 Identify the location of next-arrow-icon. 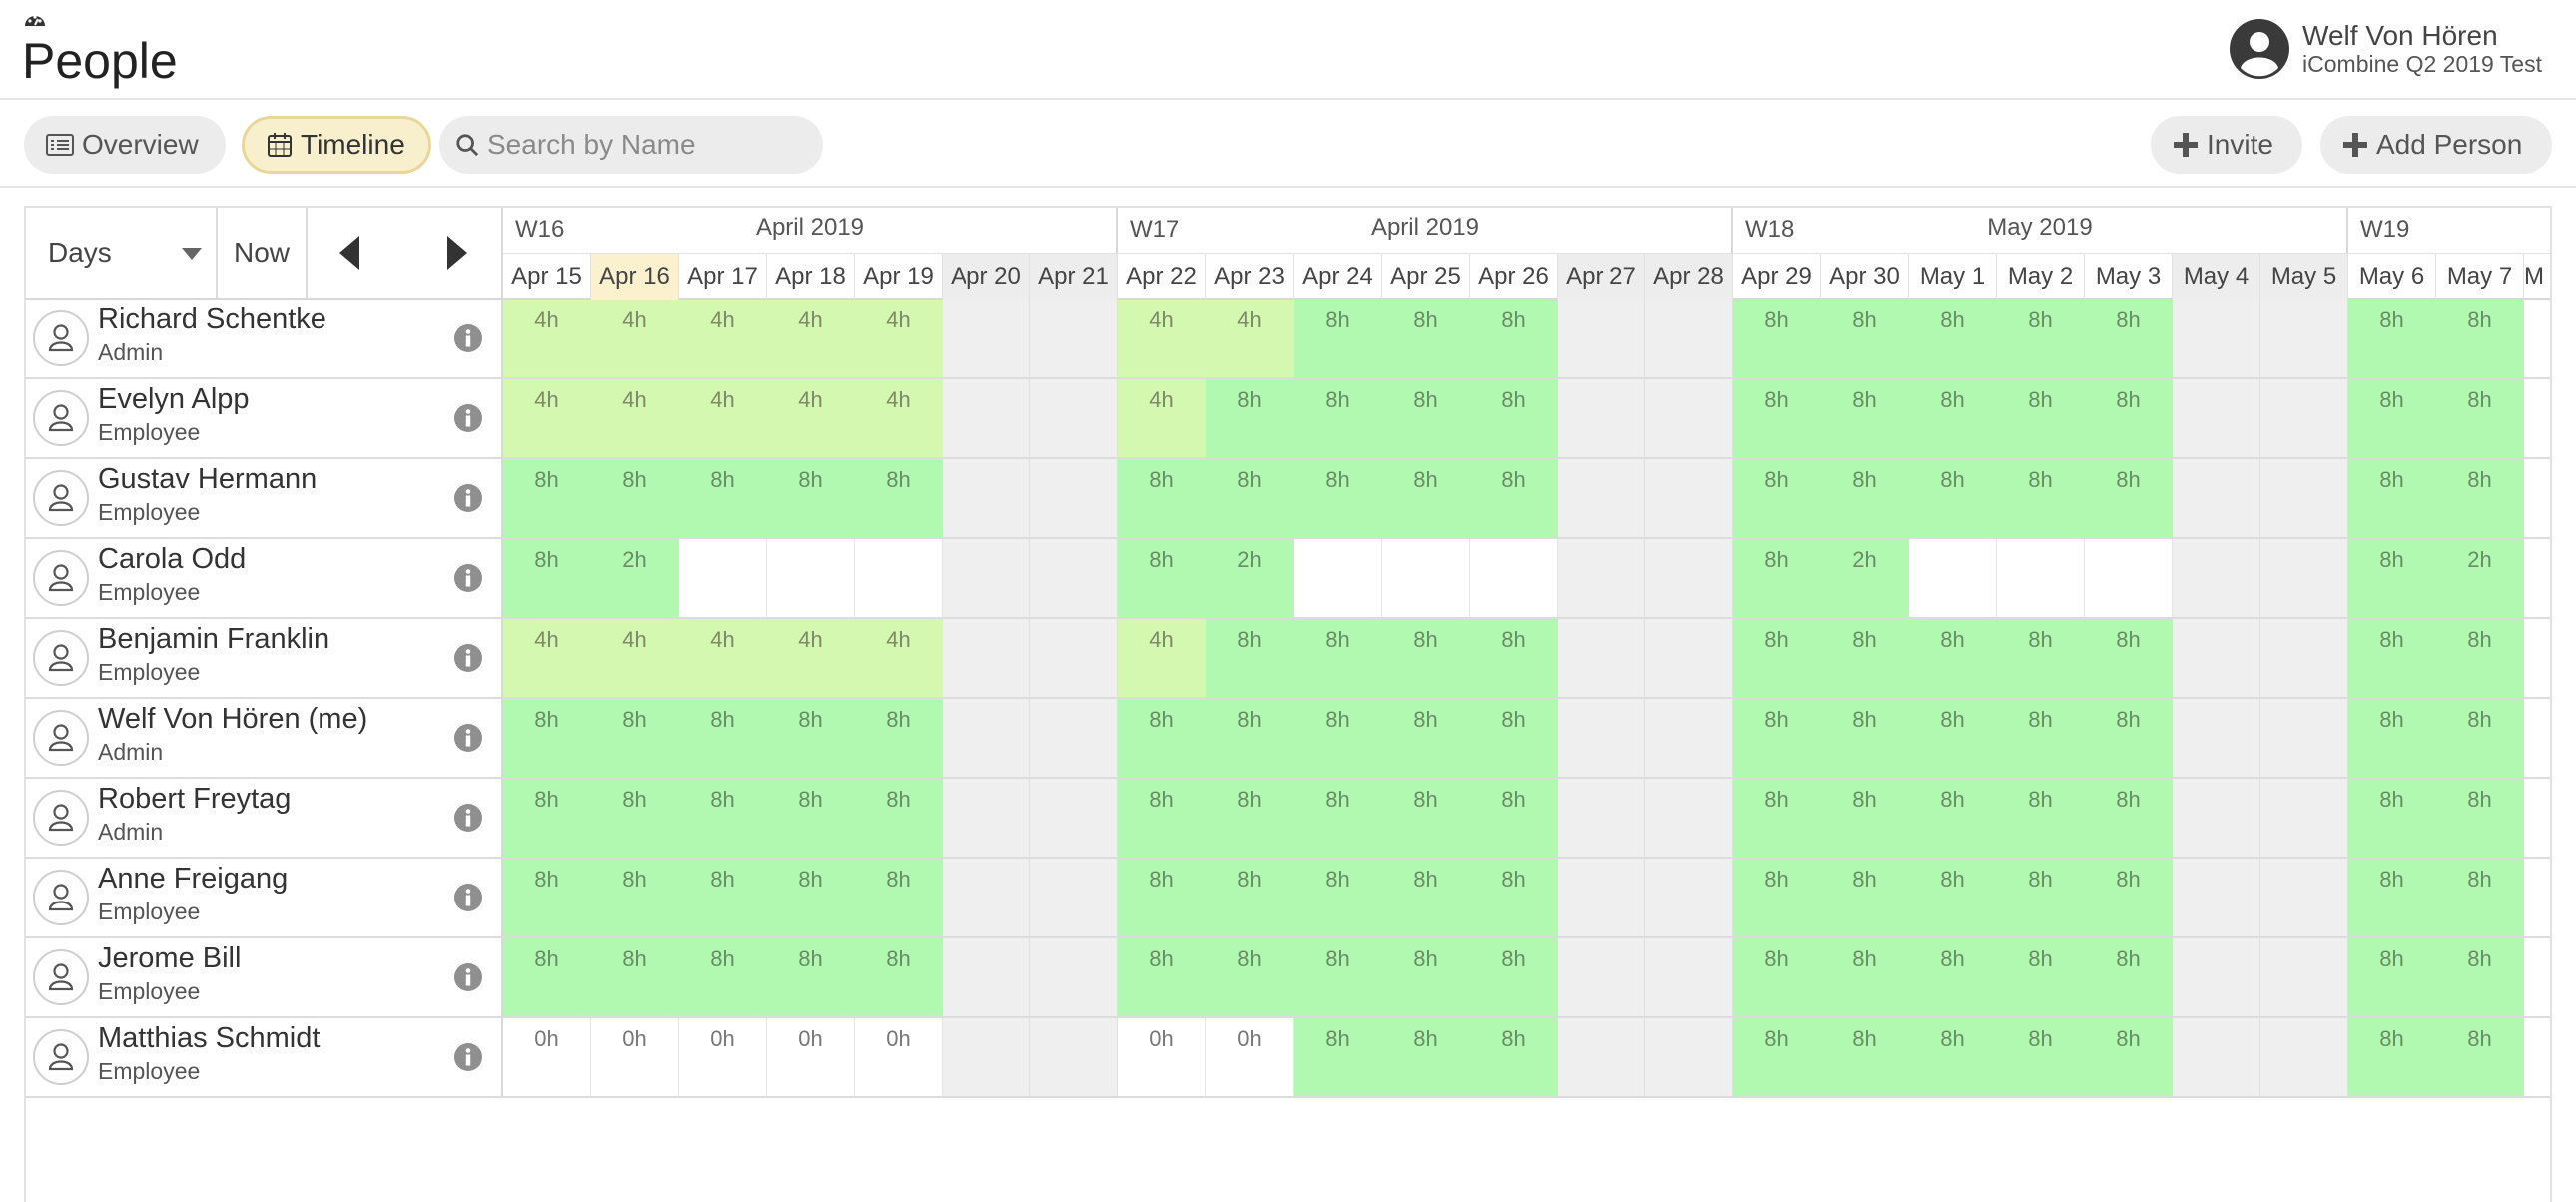
(456, 253).